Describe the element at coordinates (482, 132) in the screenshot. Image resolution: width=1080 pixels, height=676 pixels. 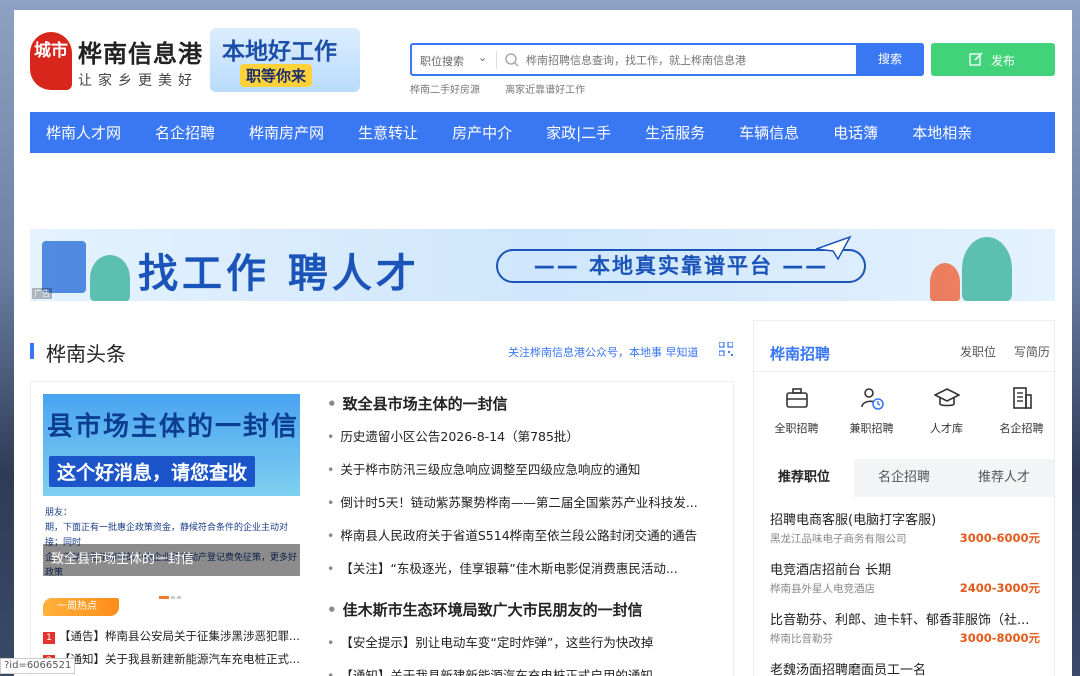
I see `nav-item: 房产中介` at that location.